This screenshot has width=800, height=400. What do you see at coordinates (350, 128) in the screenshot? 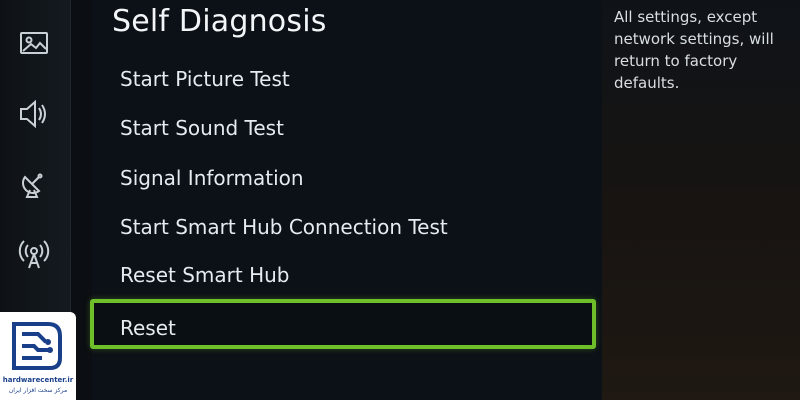
I see `menu-item-start-sound-test: Start Sound Test` at bounding box center [350, 128].